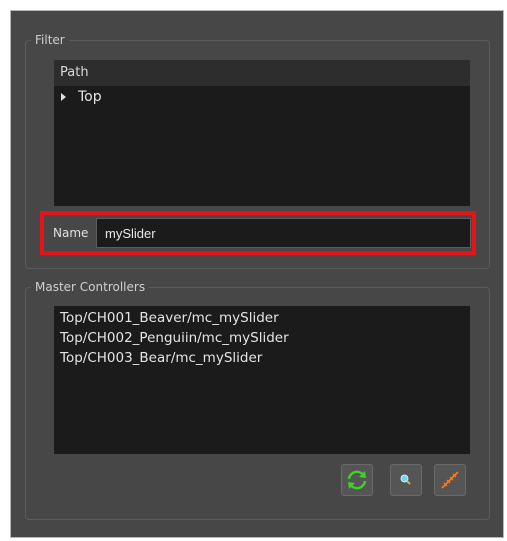  What do you see at coordinates (90, 97) in the screenshot?
I see `tree-item-label: Top` at bounding box center [90, 97].